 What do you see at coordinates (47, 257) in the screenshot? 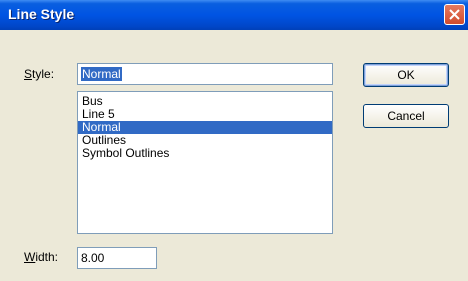
I see `width-label-text: idth:` at bounding box center [47, 257].